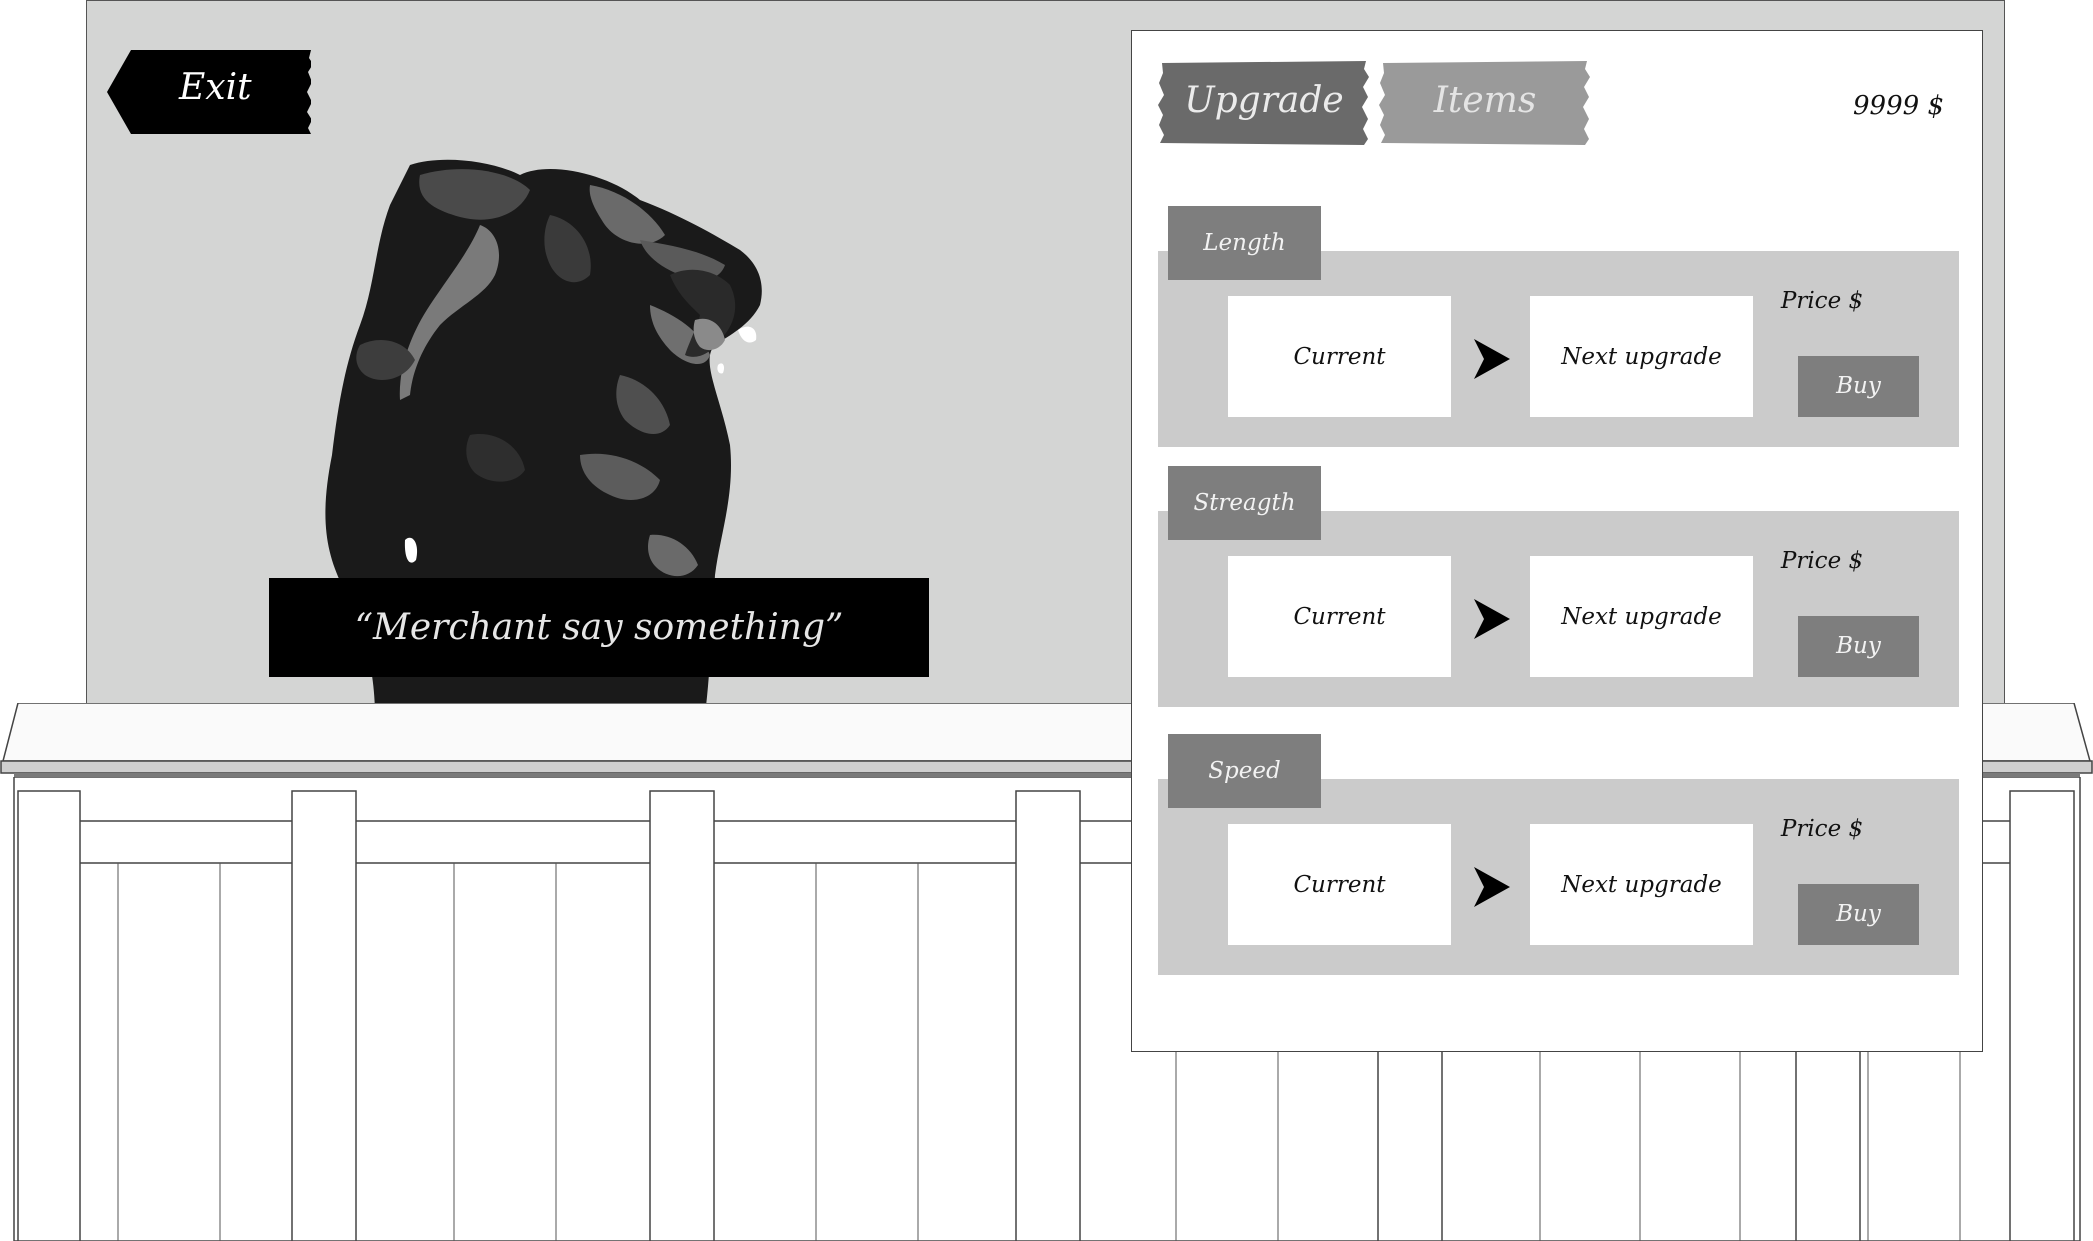  Describe the element at coordinates (1244, 503) in the screenshot. I see `upgrade-name-label: Streagth` at that location.